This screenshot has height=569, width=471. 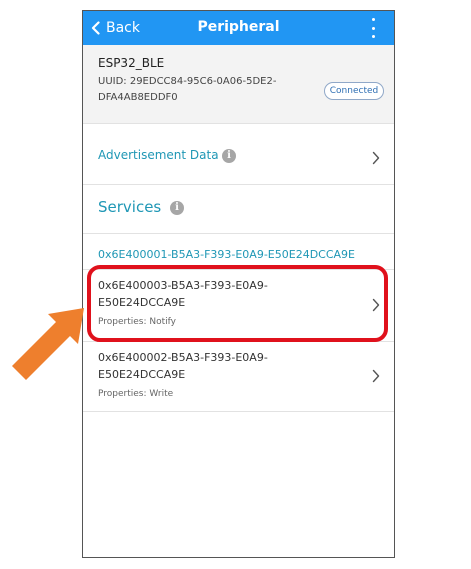 What do you see at coordinates (130, 207) in the screenshot?
I see `services-title: Services` at bounding box center [130, 207].